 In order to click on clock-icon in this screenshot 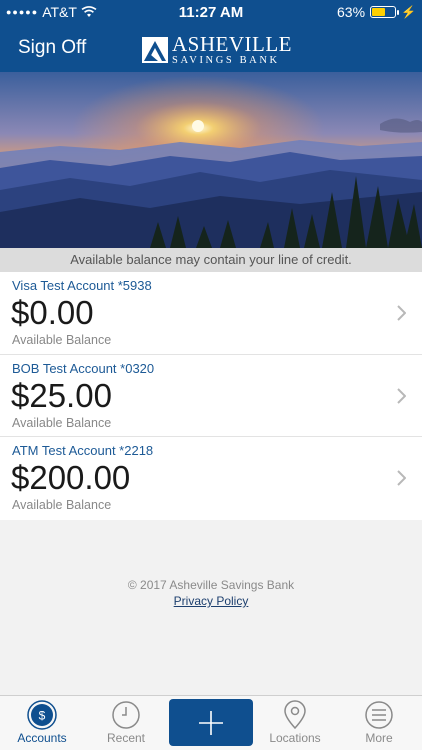, I will do `click(126, 715)`.